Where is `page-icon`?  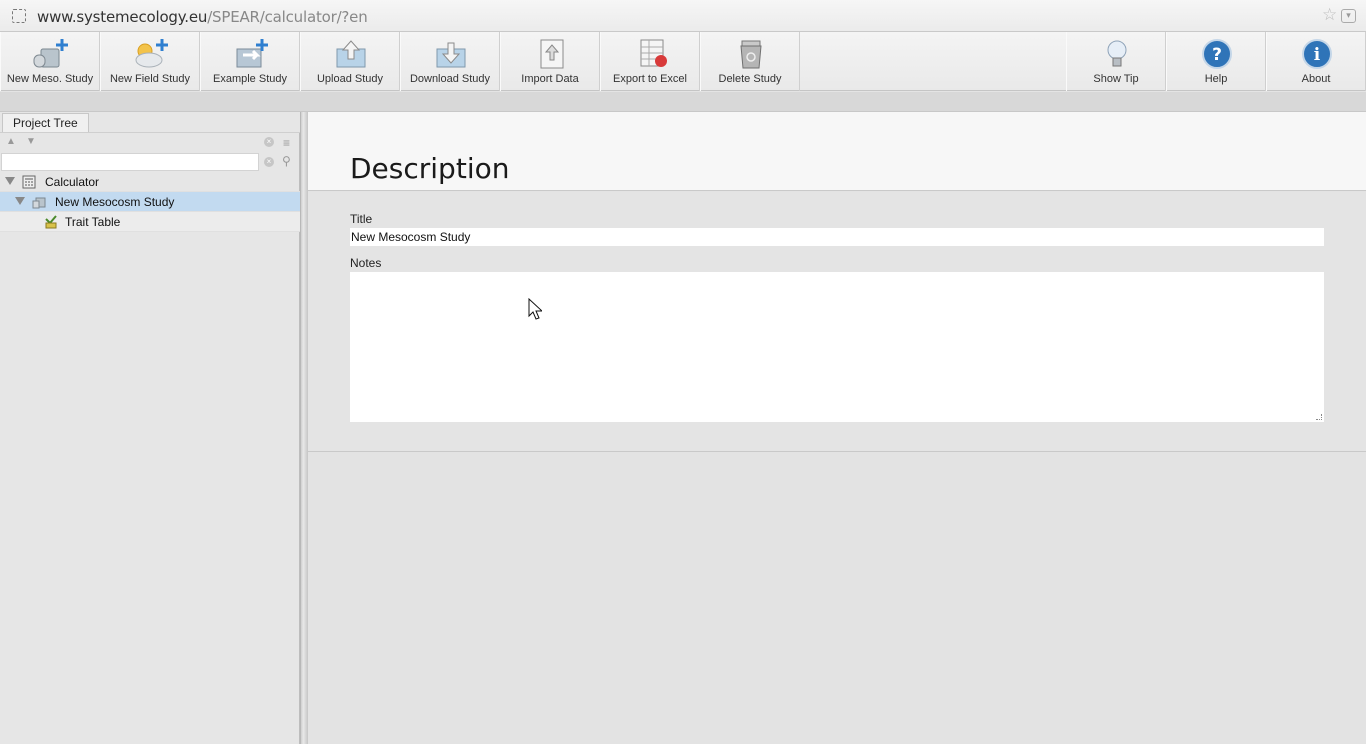
page-icon is located at coordinates (19, 16).